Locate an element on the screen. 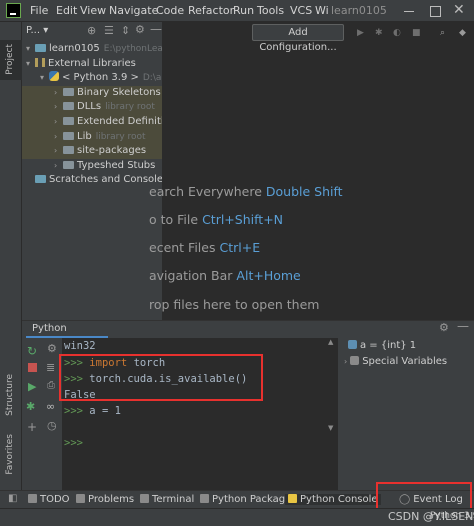 The image size is (474, 526). hint-search-text: earch Everywhere is located at coordinates (205, 191).